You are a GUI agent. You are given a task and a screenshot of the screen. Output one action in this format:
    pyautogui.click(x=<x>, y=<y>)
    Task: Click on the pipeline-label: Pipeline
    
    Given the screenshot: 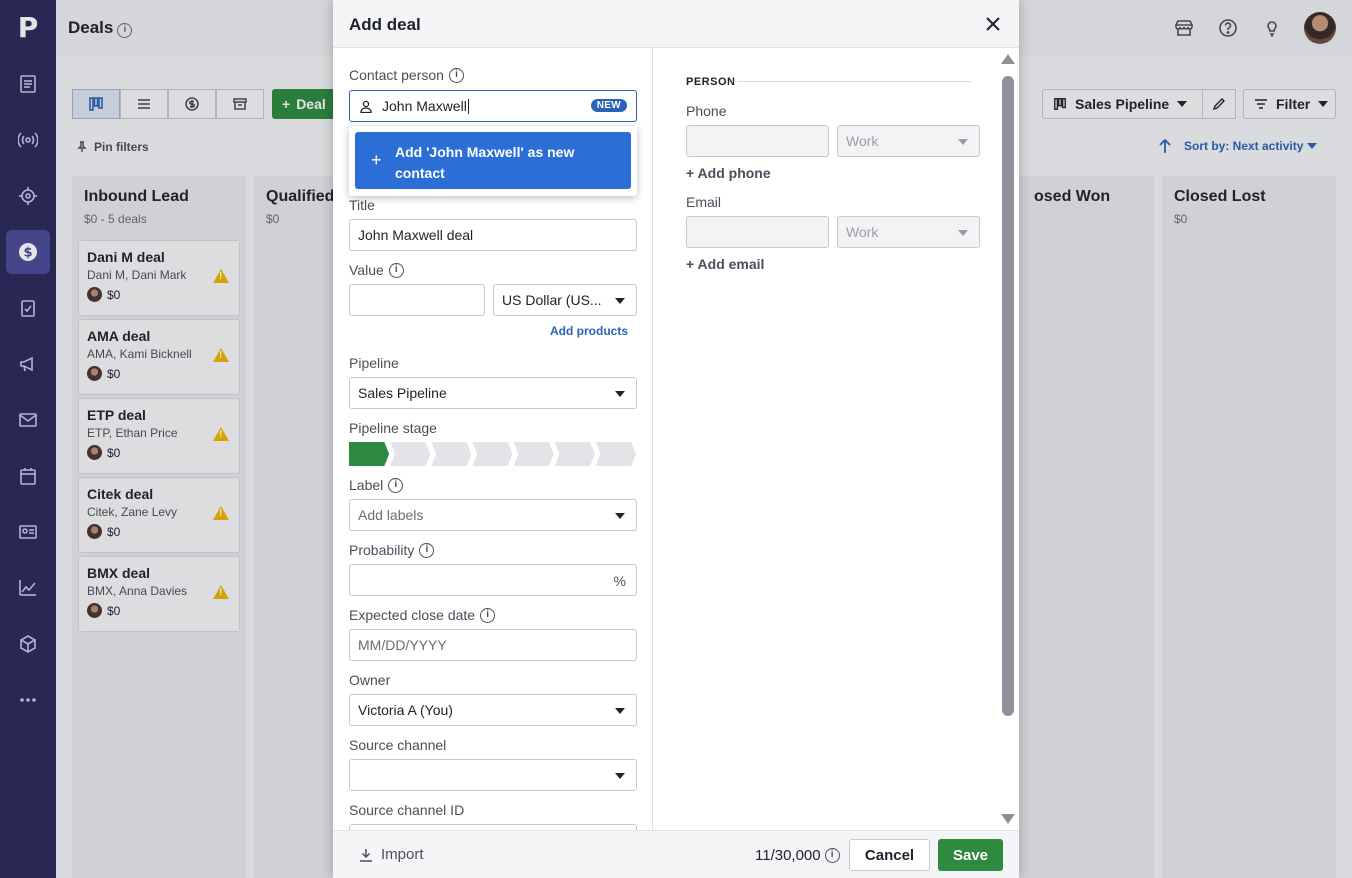 What is the action you would take?
    pyautogui.click(x=374, y=363)
    